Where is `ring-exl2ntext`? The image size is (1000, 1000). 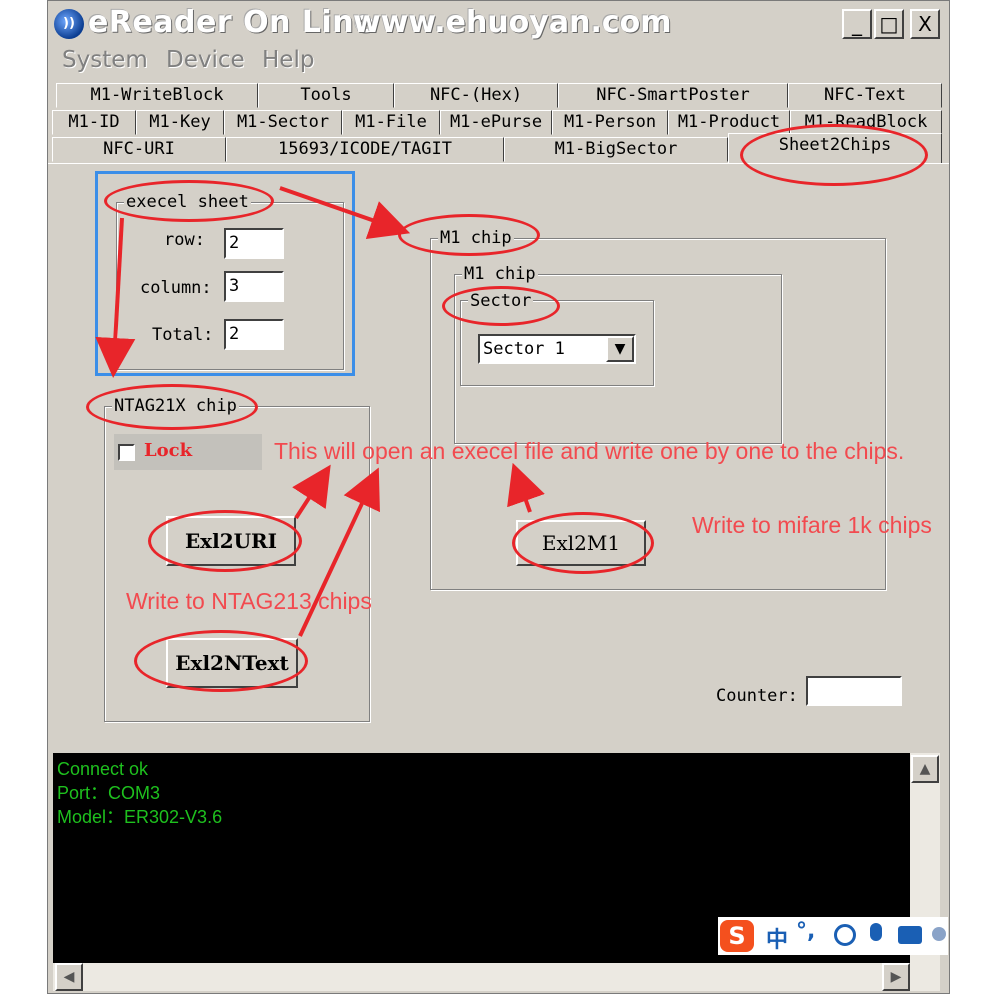 ring-exl2ntext is located at coordinates (221, 661).